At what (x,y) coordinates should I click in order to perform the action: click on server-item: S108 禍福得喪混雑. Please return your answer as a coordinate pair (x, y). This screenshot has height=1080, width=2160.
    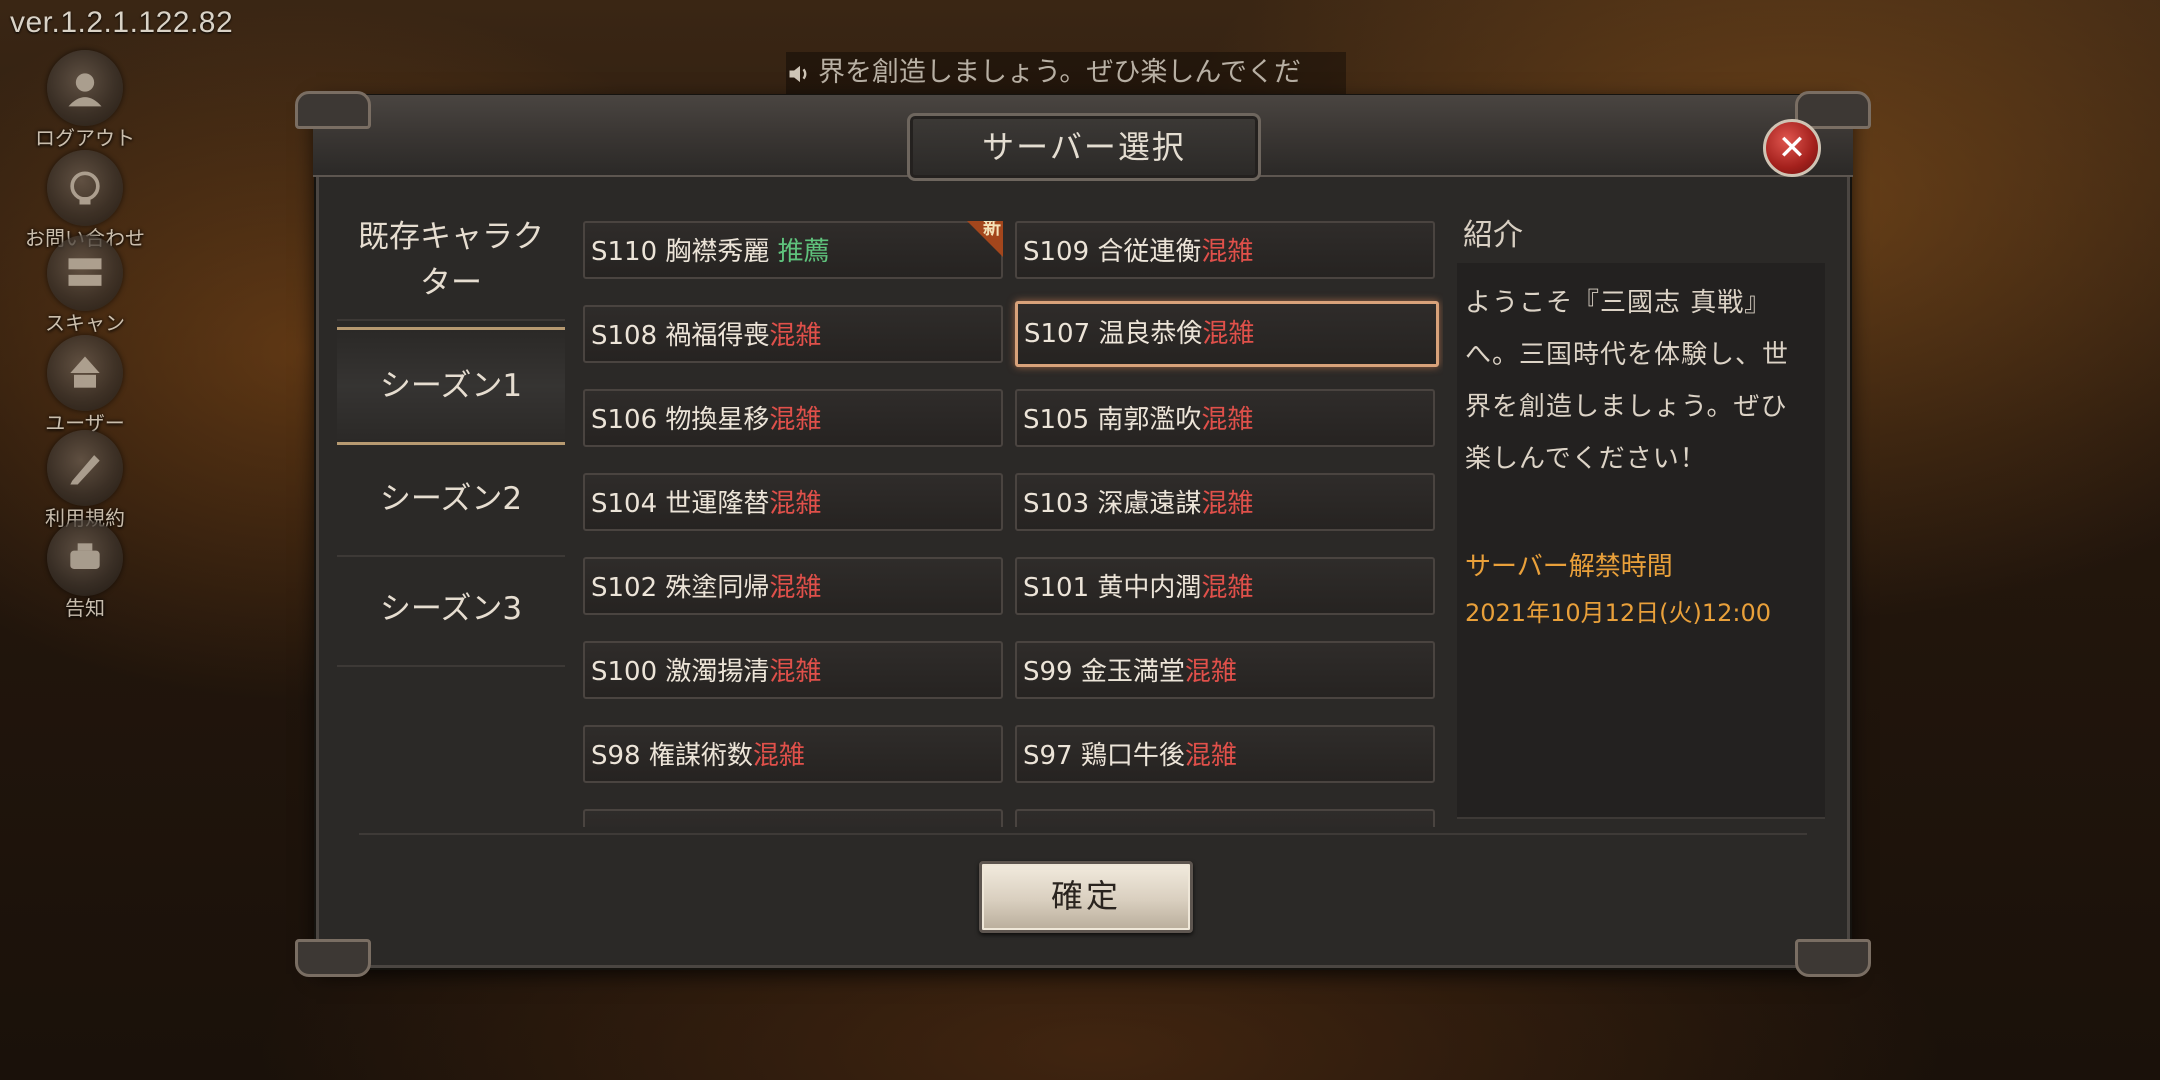
    Looking at the image, I should click on (793, 334).